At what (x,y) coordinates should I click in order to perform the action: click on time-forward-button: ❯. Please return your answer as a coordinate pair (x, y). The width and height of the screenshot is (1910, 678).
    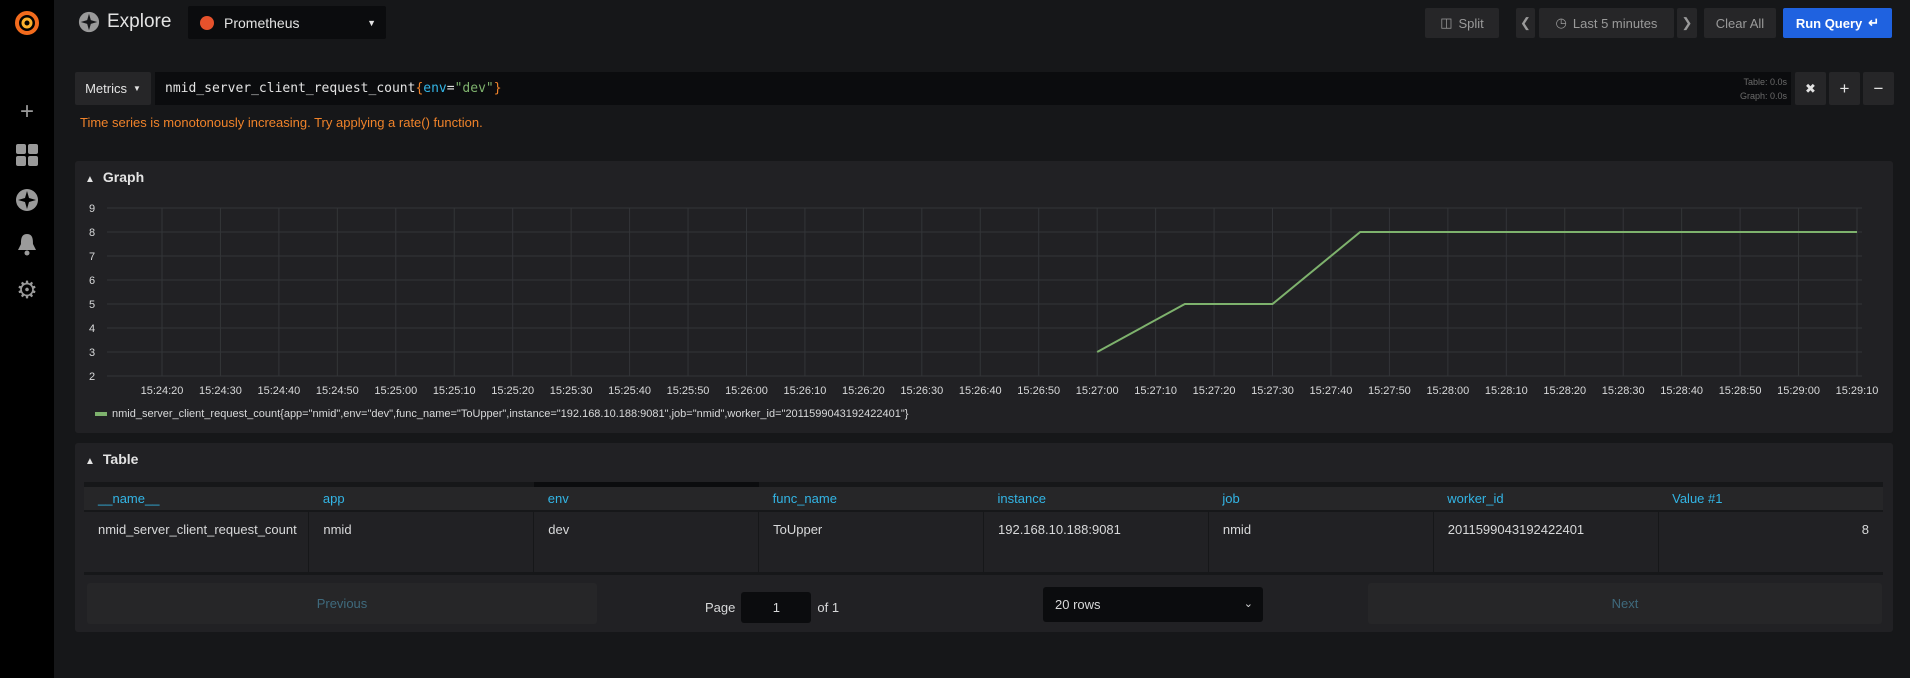
    Looking at the image, I should click on (1687, 23).